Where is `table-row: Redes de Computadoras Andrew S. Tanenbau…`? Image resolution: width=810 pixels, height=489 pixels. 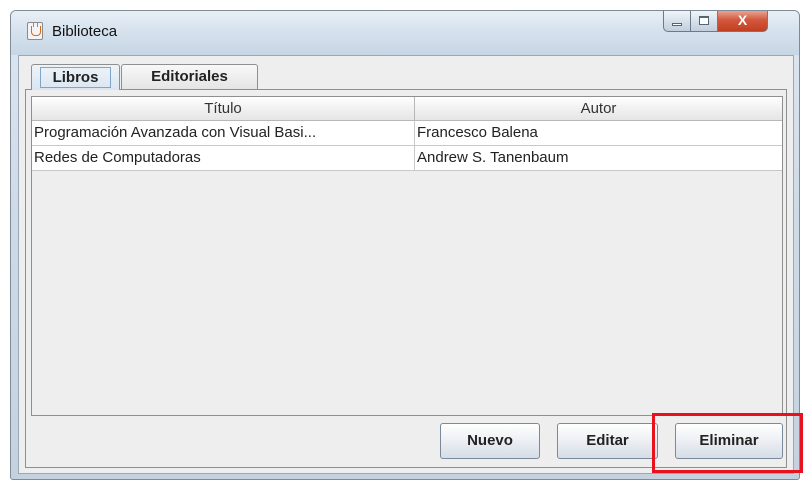
table-row: Redes de Computadoras Andrew S. Tanenbau… is located at coordinates (407, 158).